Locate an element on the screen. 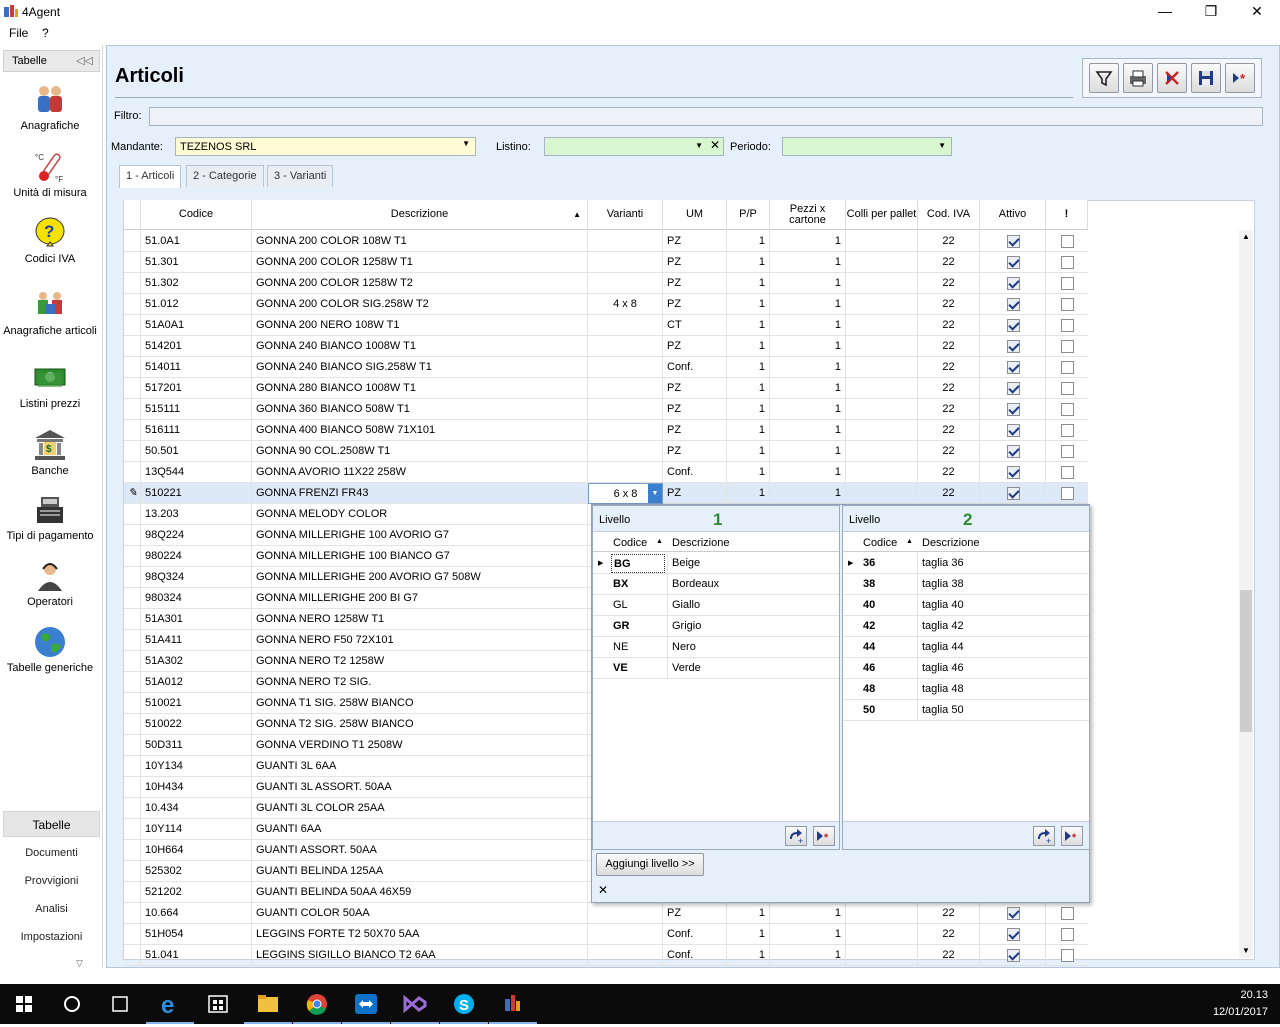  sidebar-item-operatori: Operatori is located at coordinates (50, 583).